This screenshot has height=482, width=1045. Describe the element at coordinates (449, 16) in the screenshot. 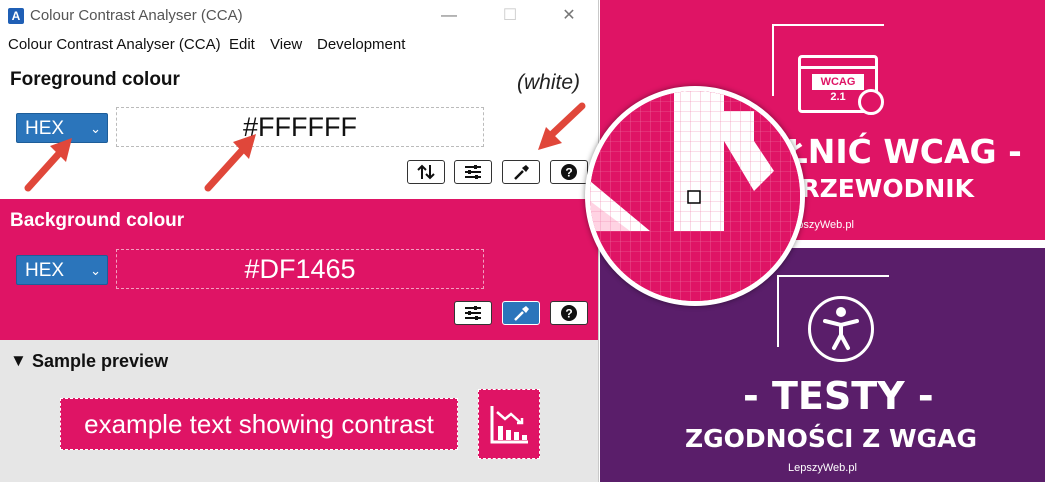

I see `minimize-button: —` at that location.